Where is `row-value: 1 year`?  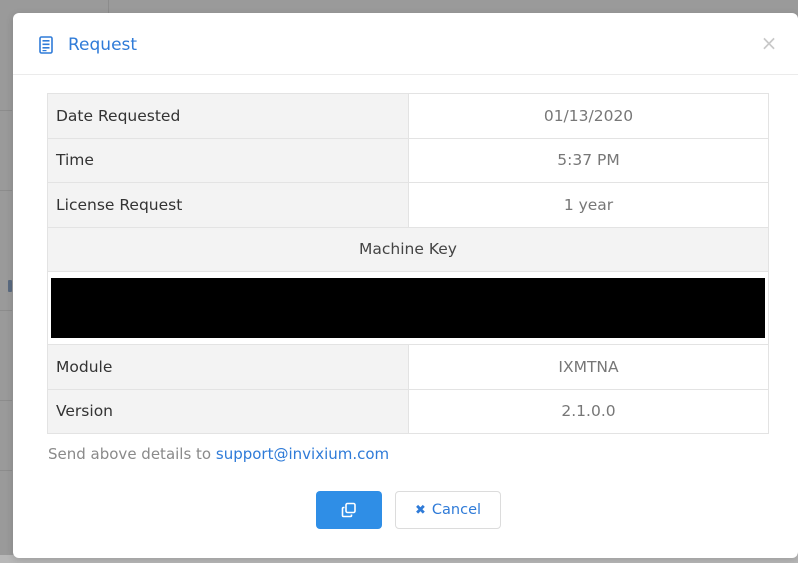
row-value: 1 year is located at coordinates (588, 205).